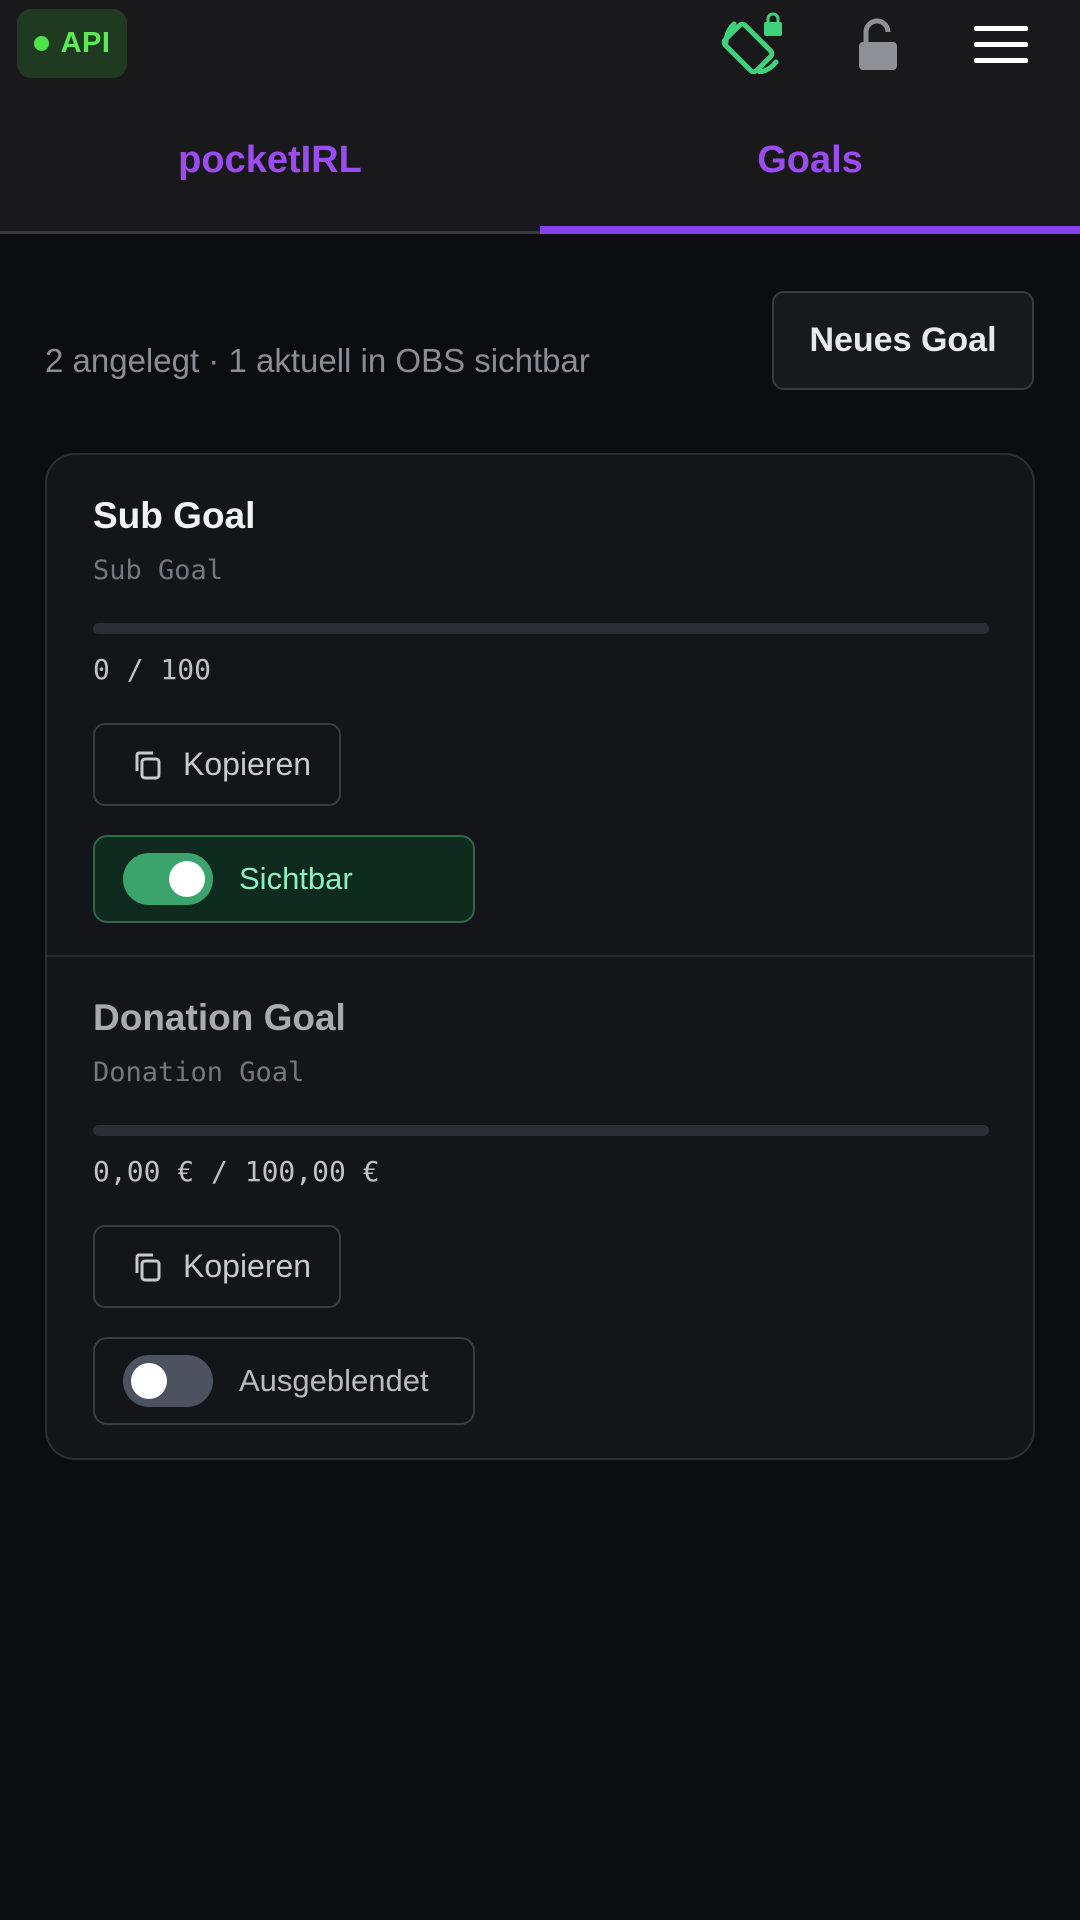 The image size is (1080, 1920). I want to click on tab-goals: Goals, so click(810, 160).